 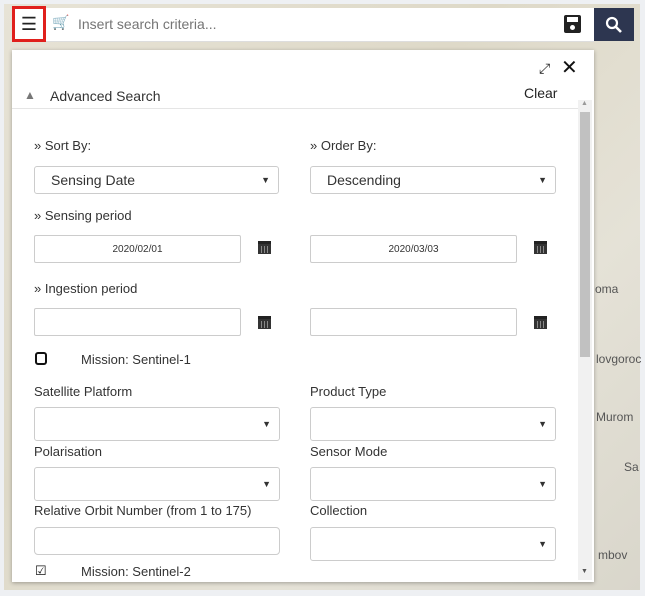 I want to click on expand-icon: ⤢, so click(x=544, y=68).